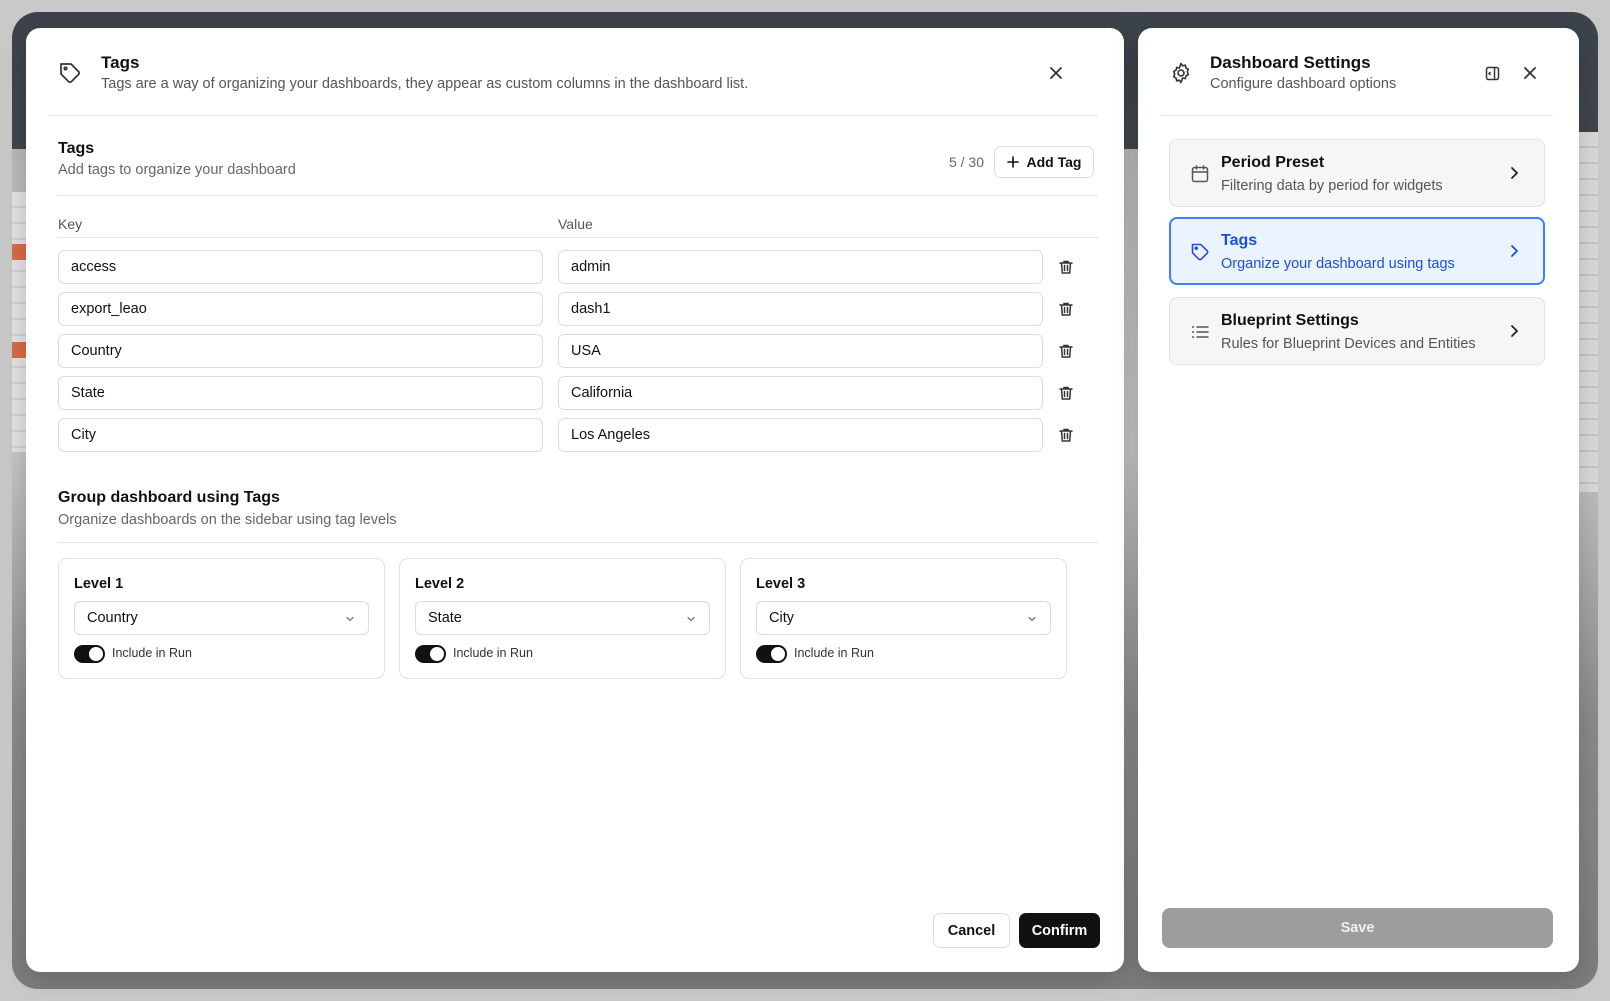 Image resolution: width=1610 pixels, height=1001 pixels. I want to click on nav-subtitle: Rules for Blueprint Devices and Entities, so click(1348, 344).